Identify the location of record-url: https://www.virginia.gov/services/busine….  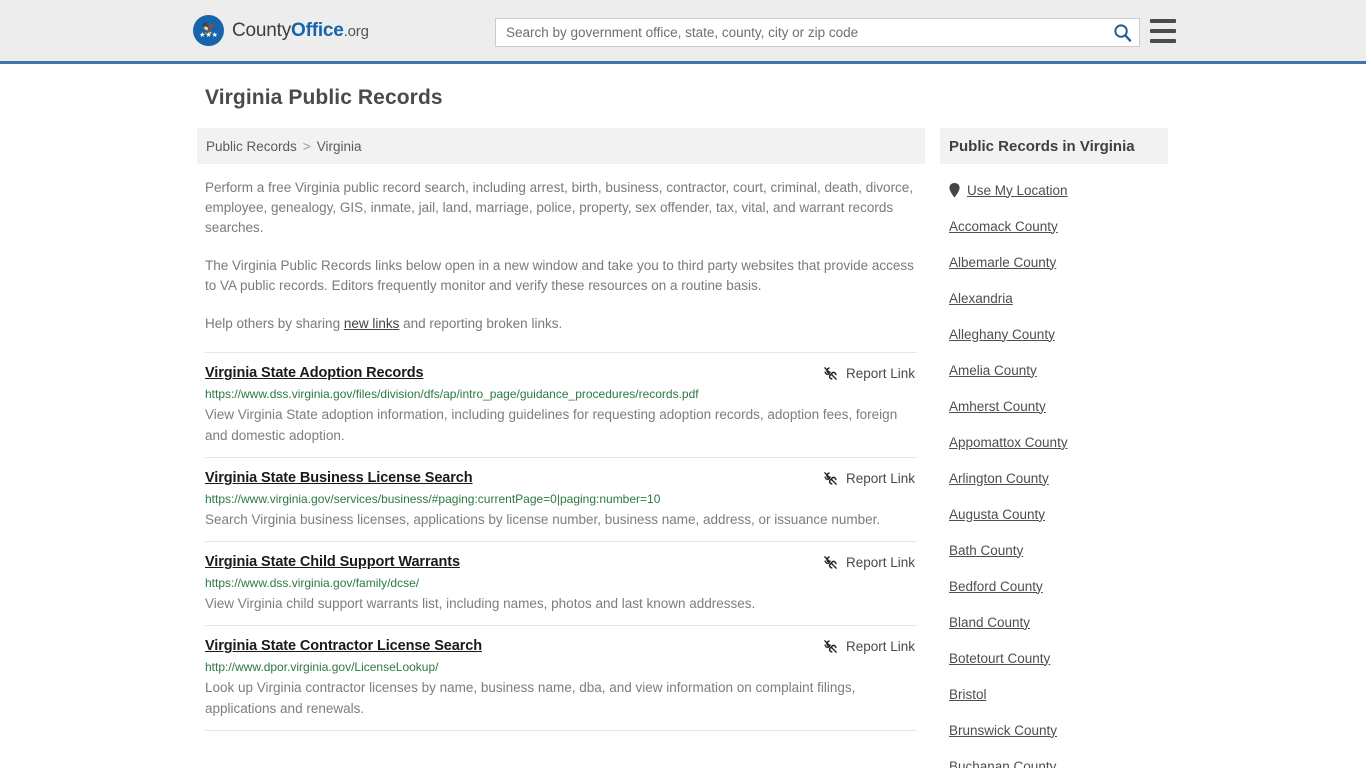
(561, 499).